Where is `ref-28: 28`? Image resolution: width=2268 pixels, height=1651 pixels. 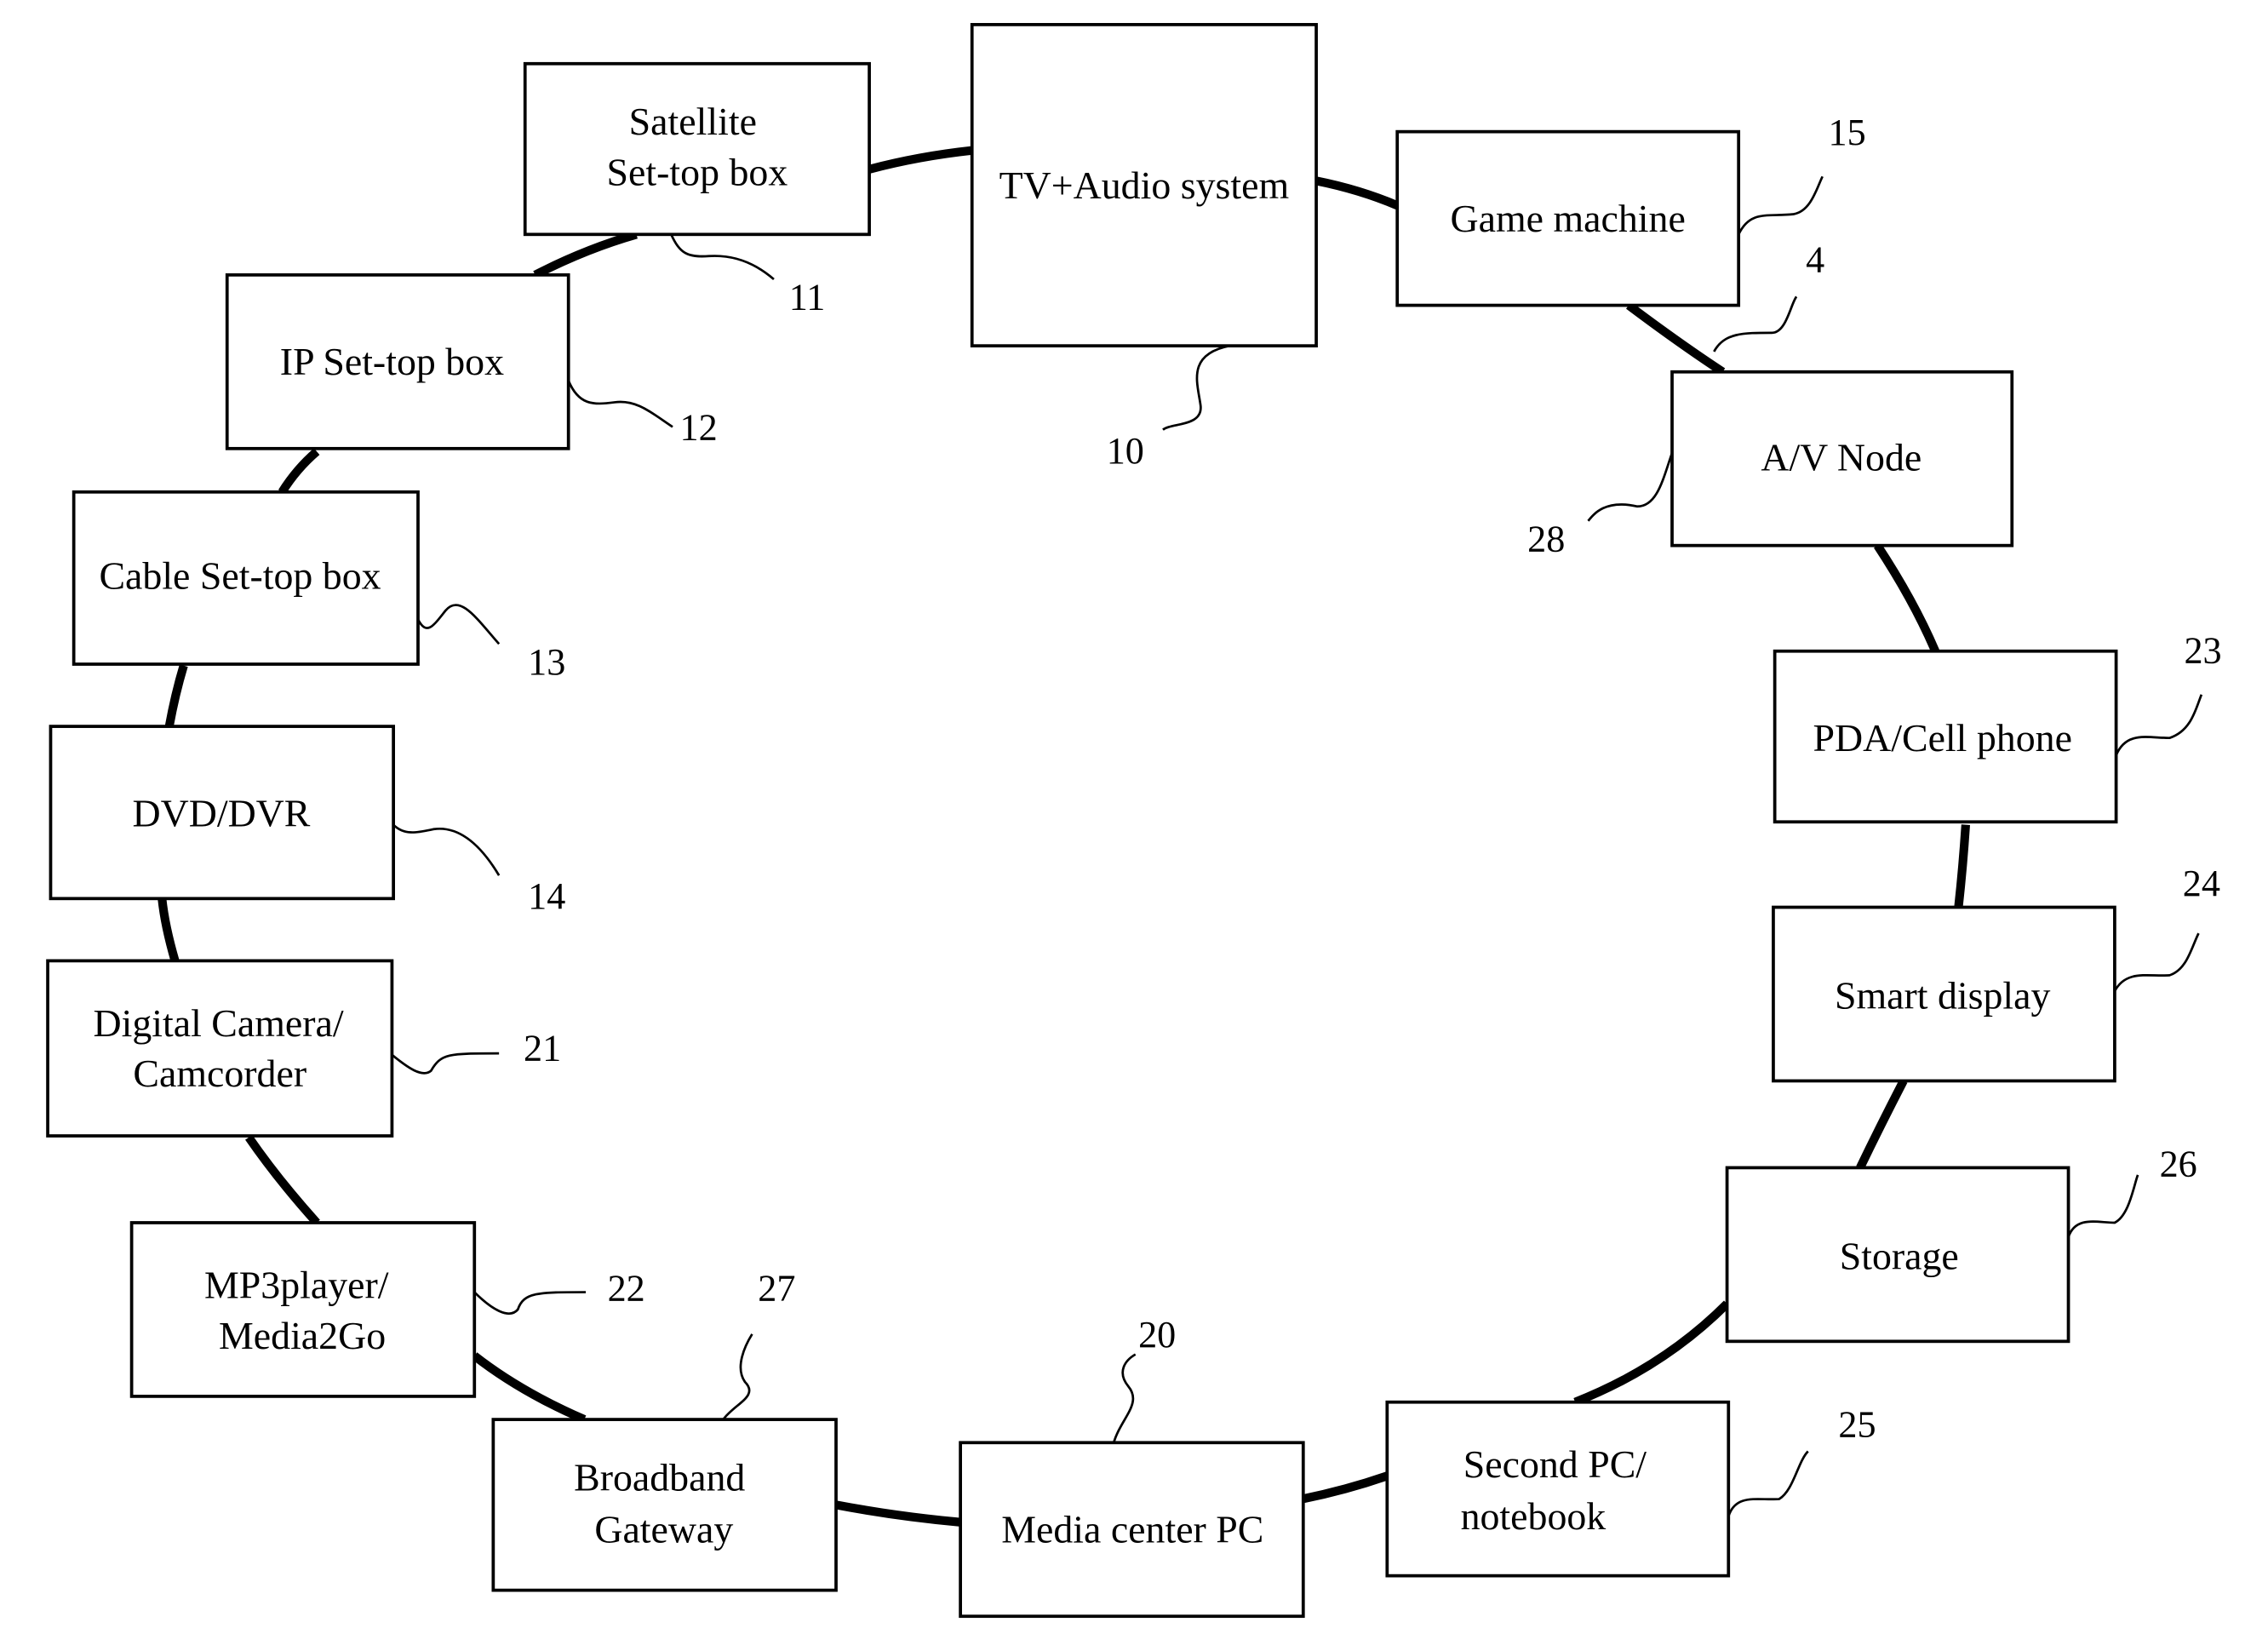
ref-28: 28 is located at coordinates (1546, 538).